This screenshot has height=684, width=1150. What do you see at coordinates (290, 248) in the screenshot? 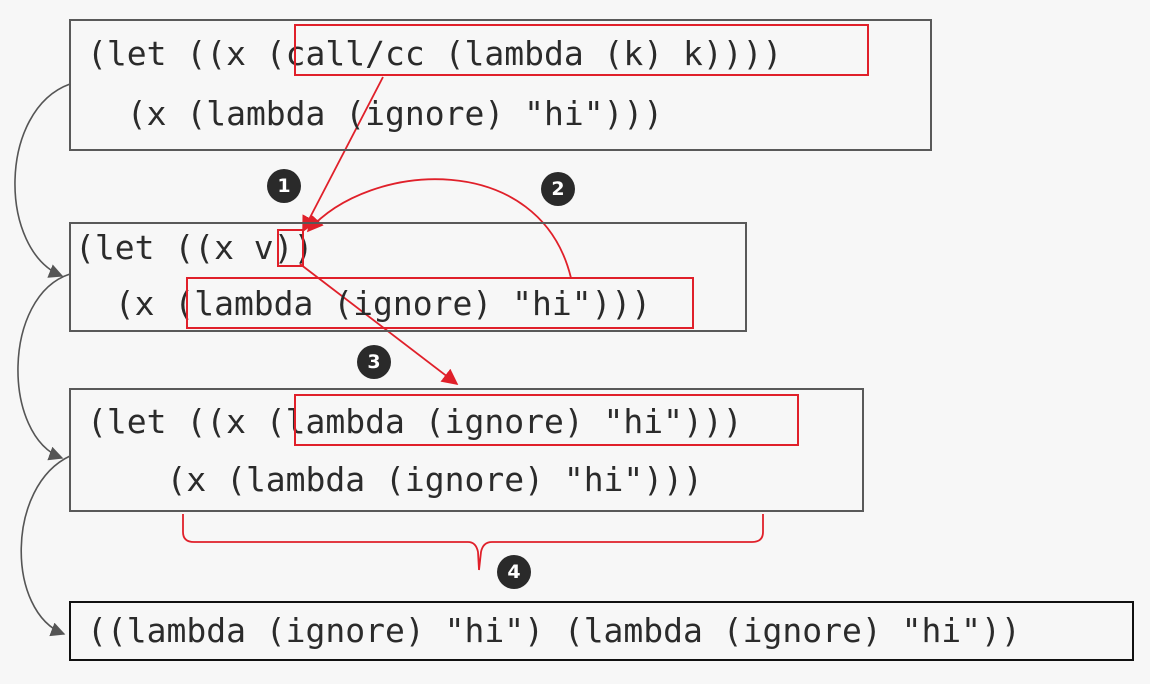
I see `v-highlight` at bounding box center [290, 248].